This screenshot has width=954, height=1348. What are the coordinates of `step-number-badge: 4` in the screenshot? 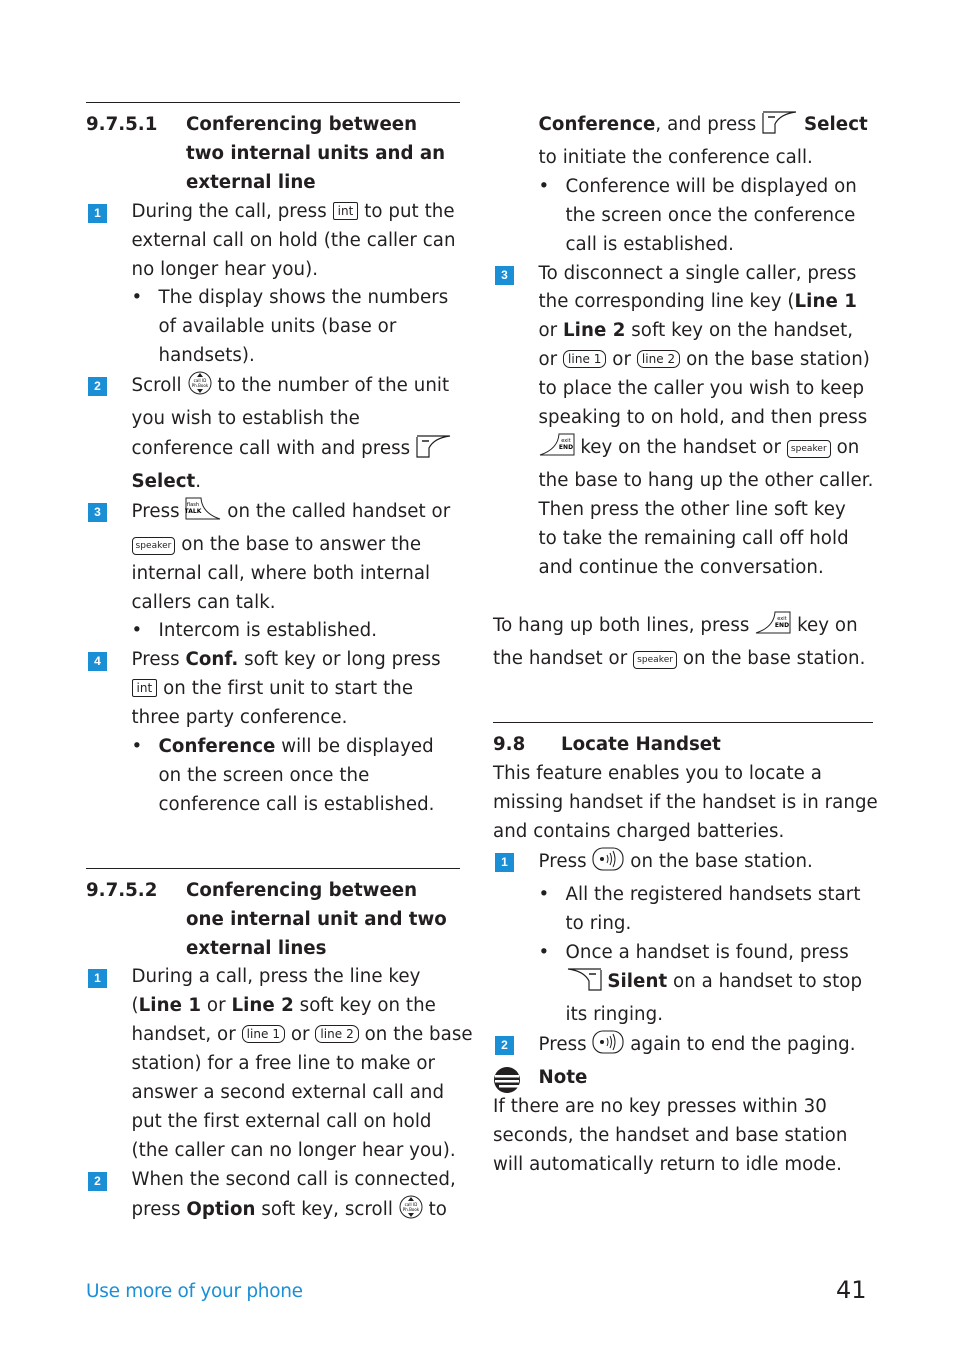 It's located at (97, 662).